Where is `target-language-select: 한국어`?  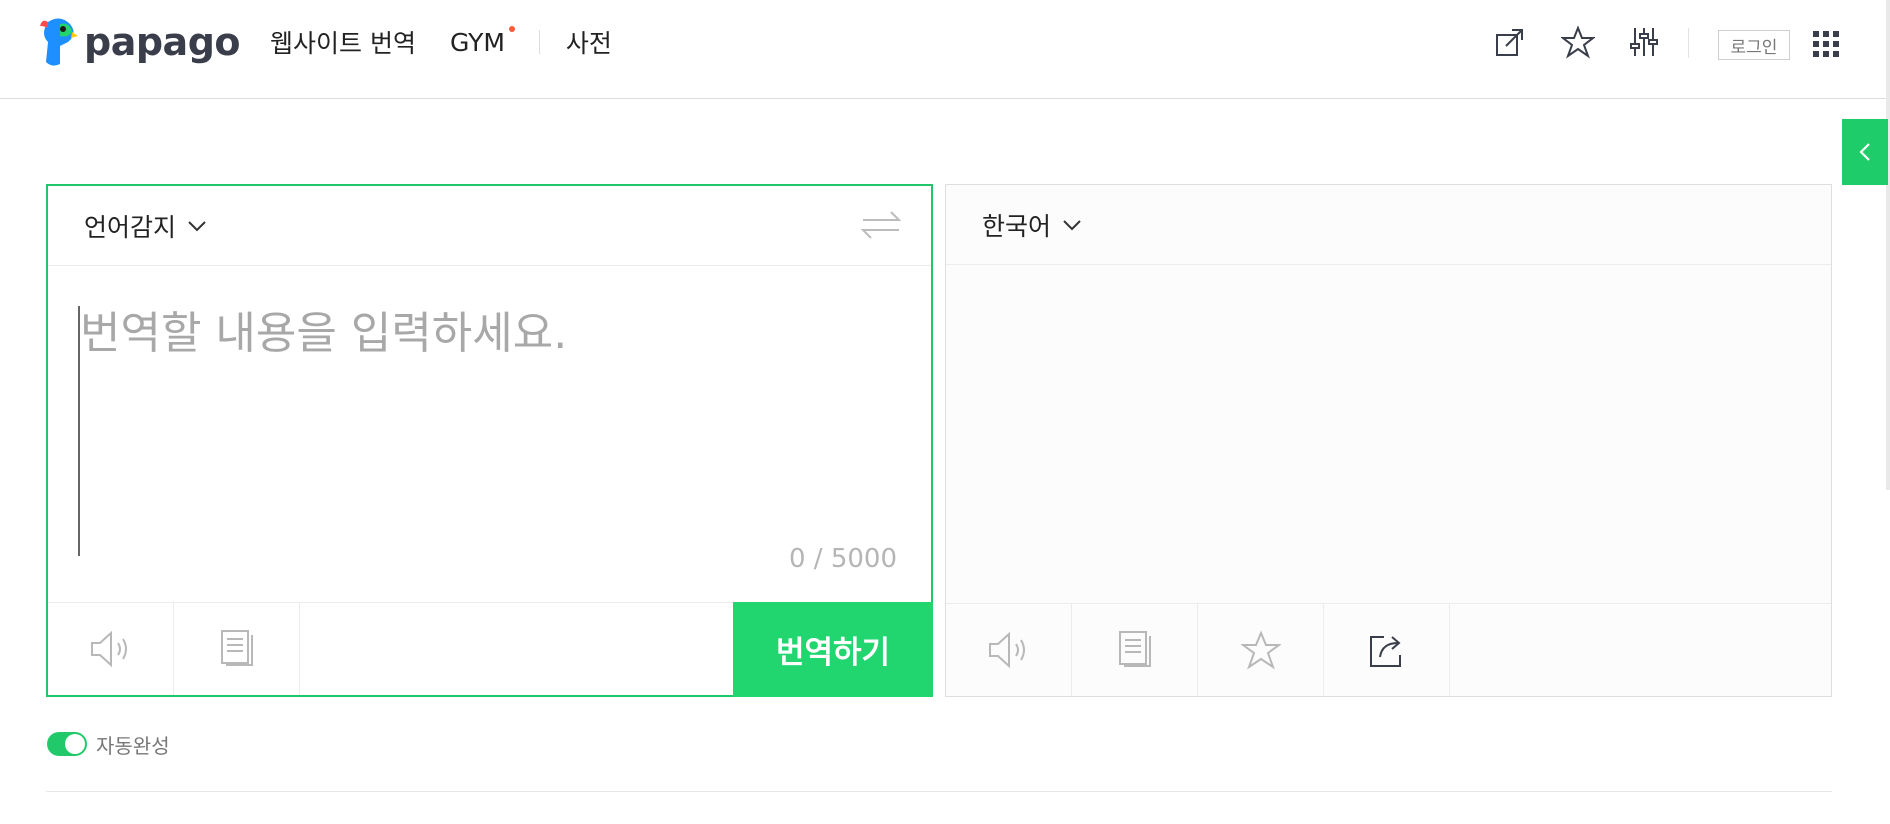
target-language-select: 한국어 is located at coordinates (1032, 225).